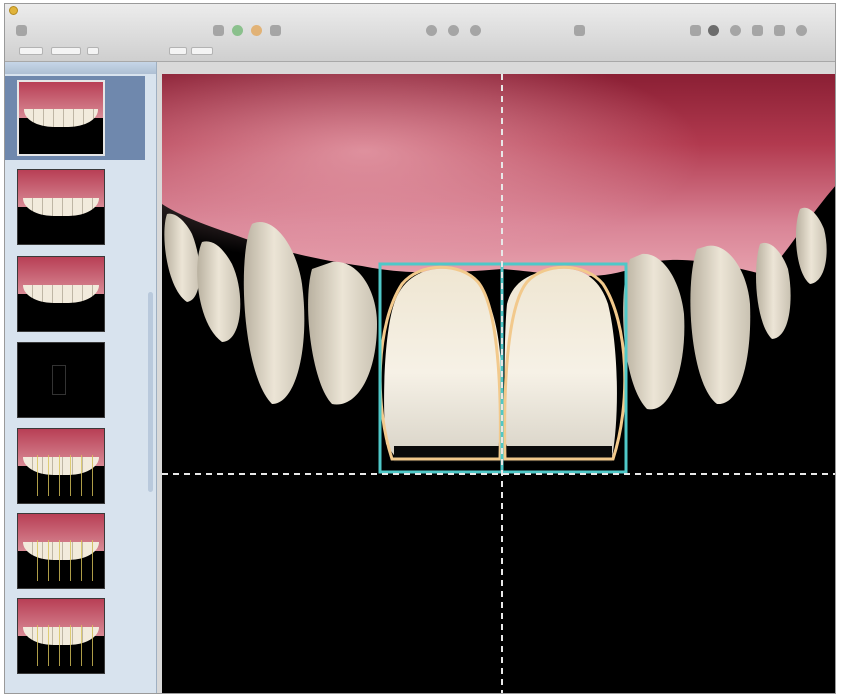 The image size is (850, 700). I want to click on thumbnail-outline, so click(59, 380).